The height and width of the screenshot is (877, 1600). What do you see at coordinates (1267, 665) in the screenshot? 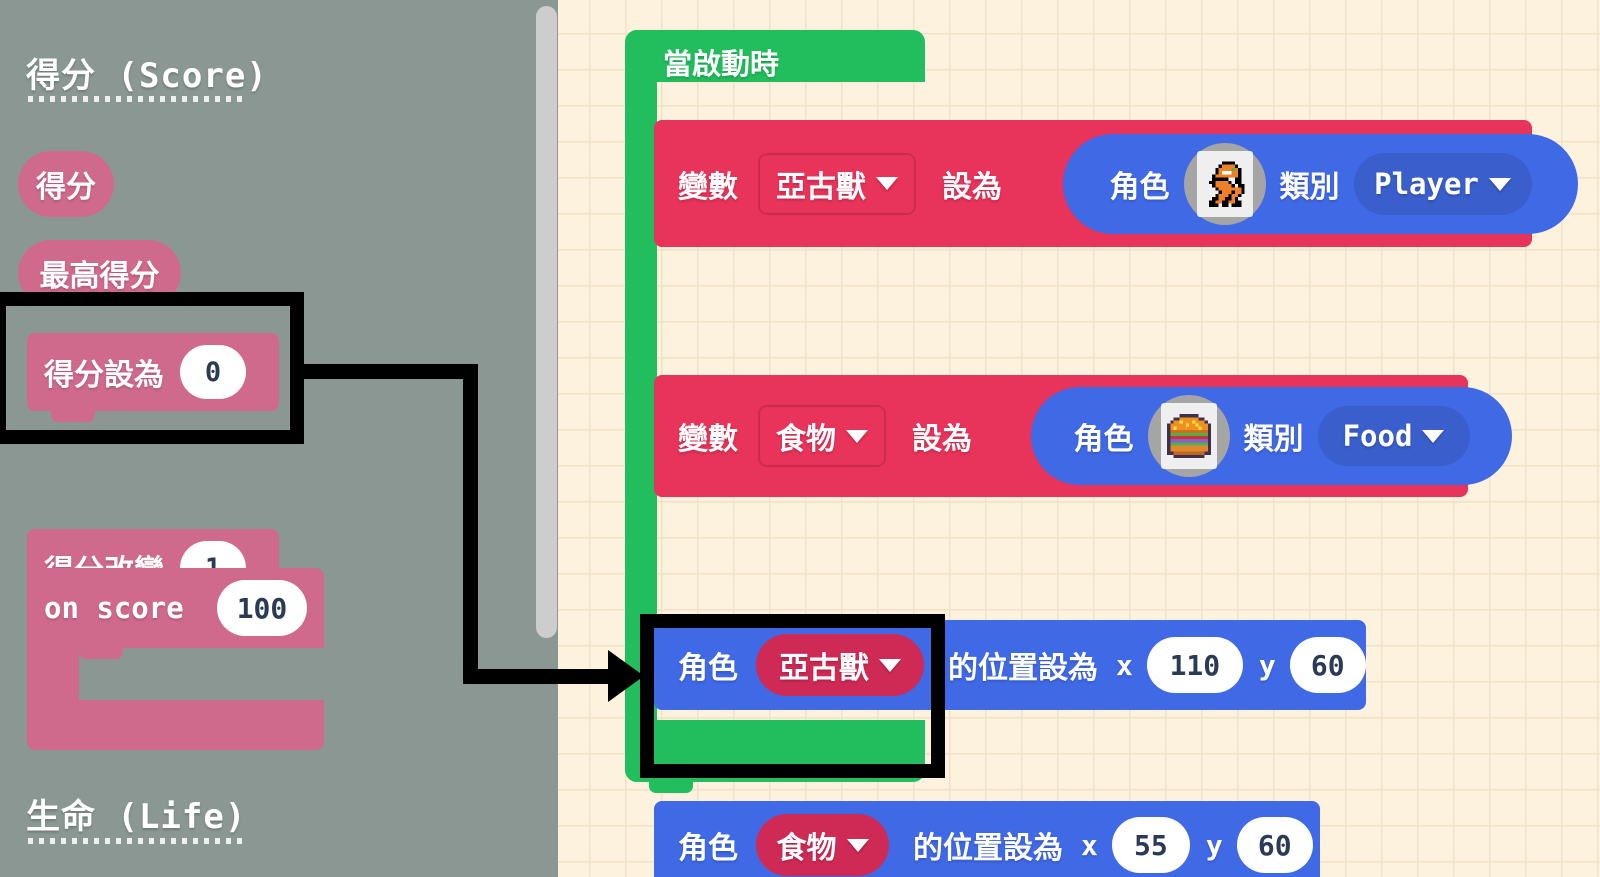
I see `set-position-player-y-label: y` at bounding box center [1267, 665].